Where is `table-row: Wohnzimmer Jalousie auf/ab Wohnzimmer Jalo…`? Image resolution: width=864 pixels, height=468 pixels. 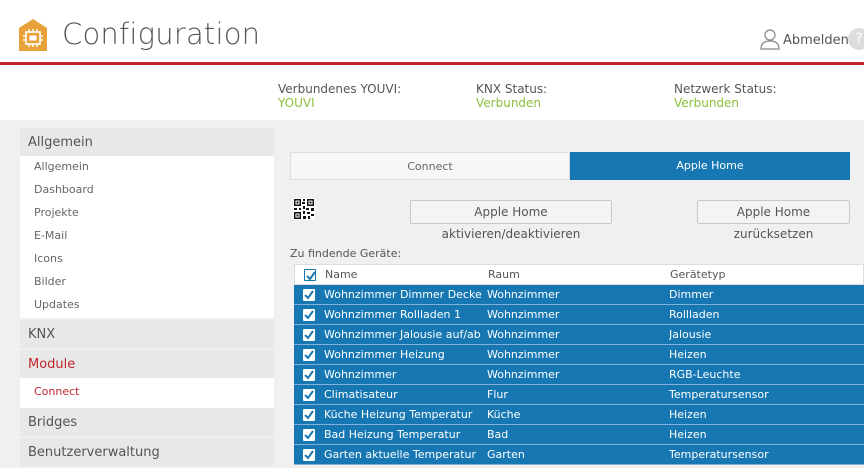
table-row: Wohnzimmer Jalousie auf/ab Wohnzimmer Jalo… is located at coordinates (579, 335).